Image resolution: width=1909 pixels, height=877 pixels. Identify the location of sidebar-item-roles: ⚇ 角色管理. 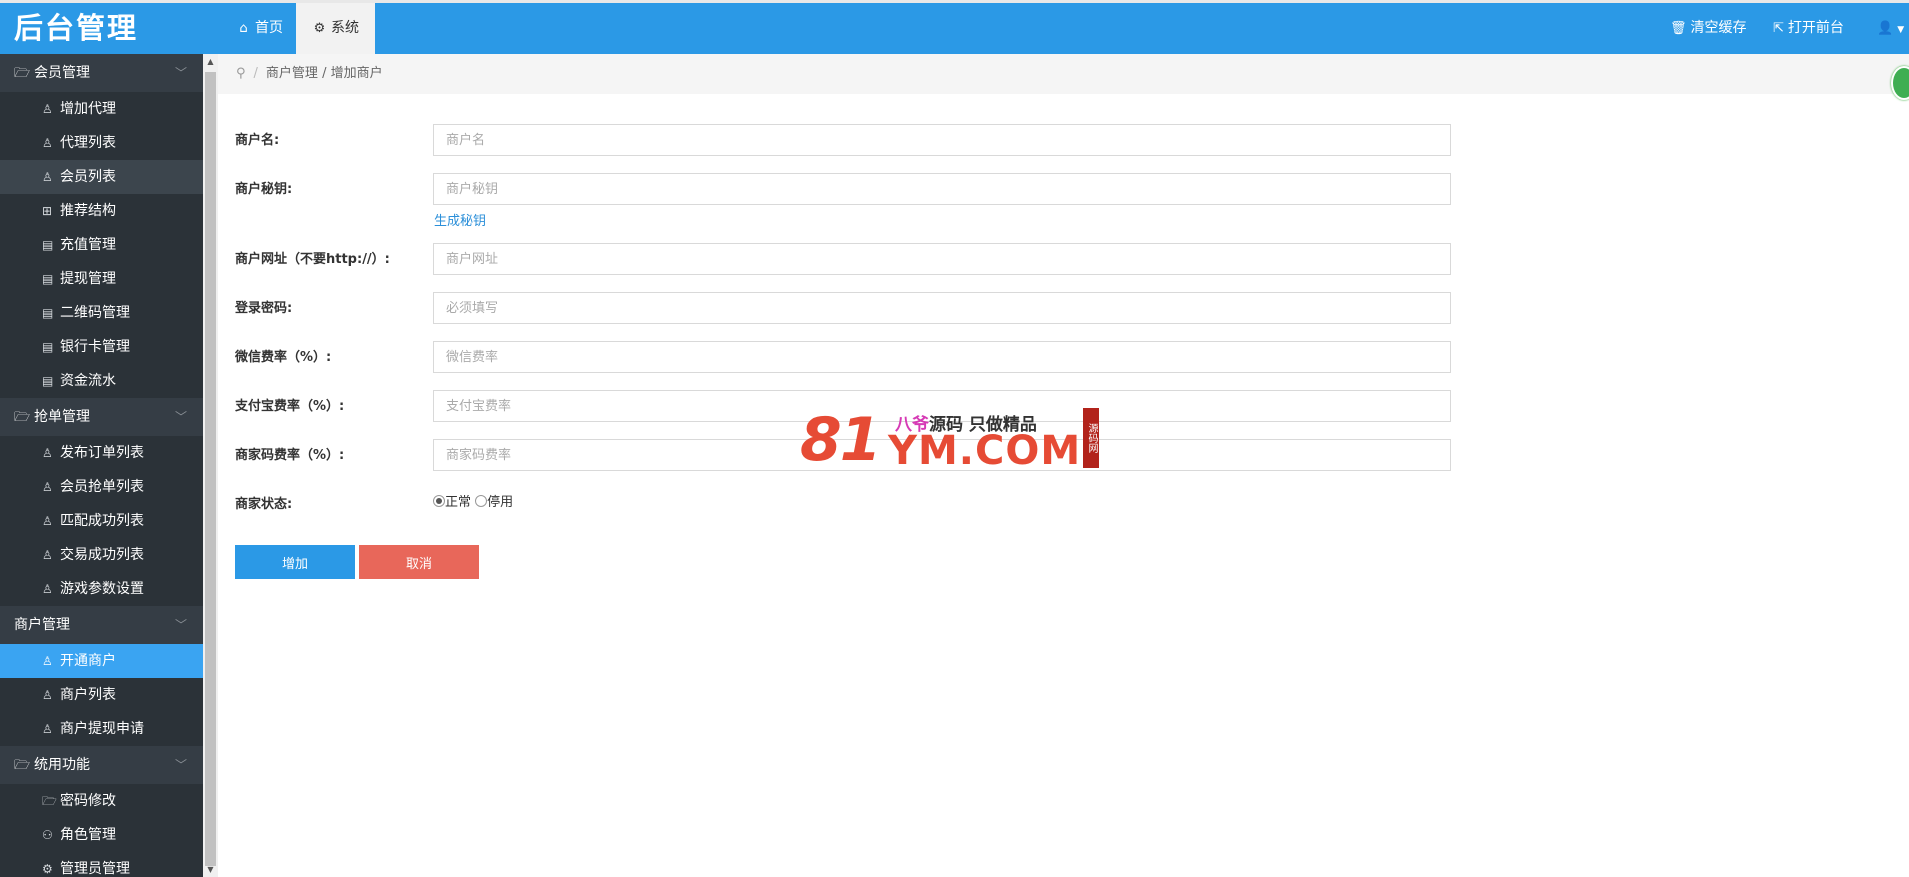
(101, 835).